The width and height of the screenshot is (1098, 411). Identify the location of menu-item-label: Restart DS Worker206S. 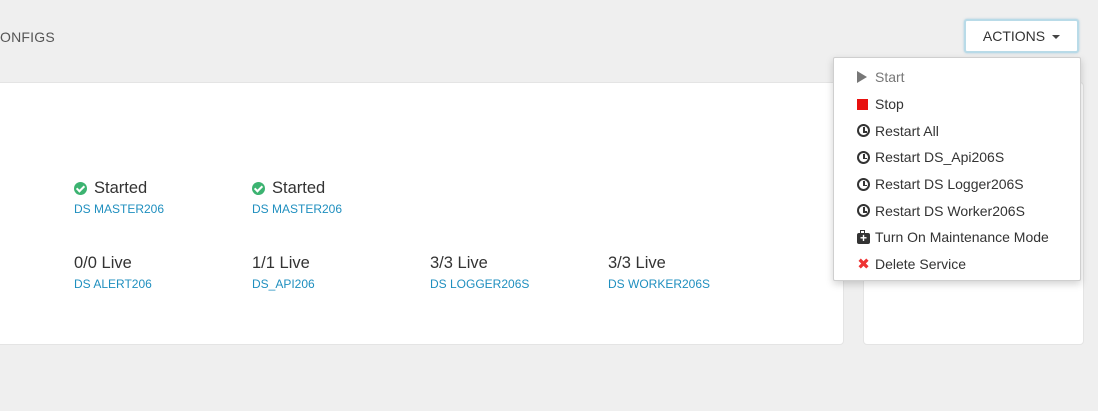
(950, 210).